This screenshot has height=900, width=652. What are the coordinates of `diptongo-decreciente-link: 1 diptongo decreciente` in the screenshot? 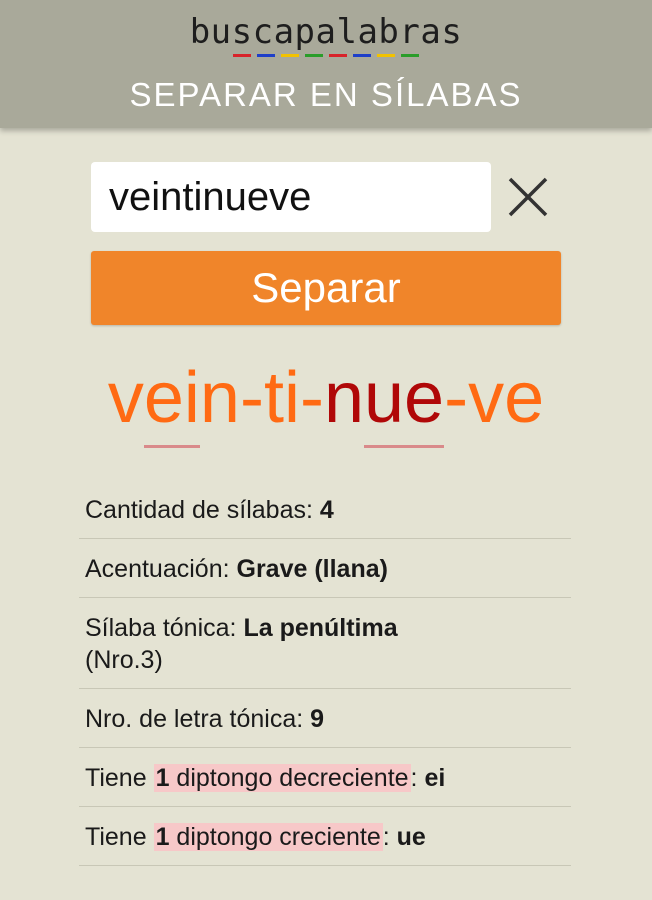 It's located at (282, 778).